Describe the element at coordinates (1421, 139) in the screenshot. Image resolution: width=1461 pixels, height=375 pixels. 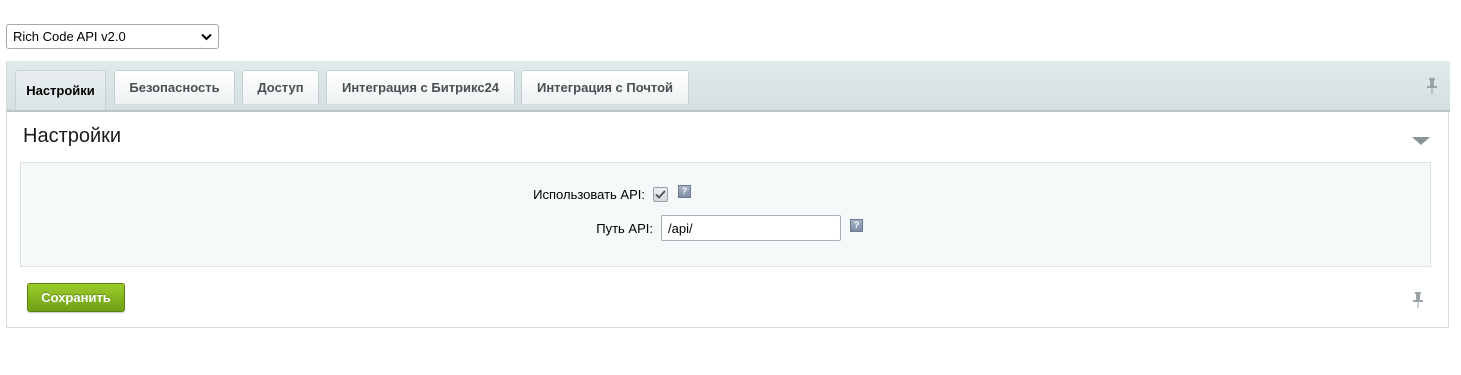
I see `triangle-down-icon` at that location.